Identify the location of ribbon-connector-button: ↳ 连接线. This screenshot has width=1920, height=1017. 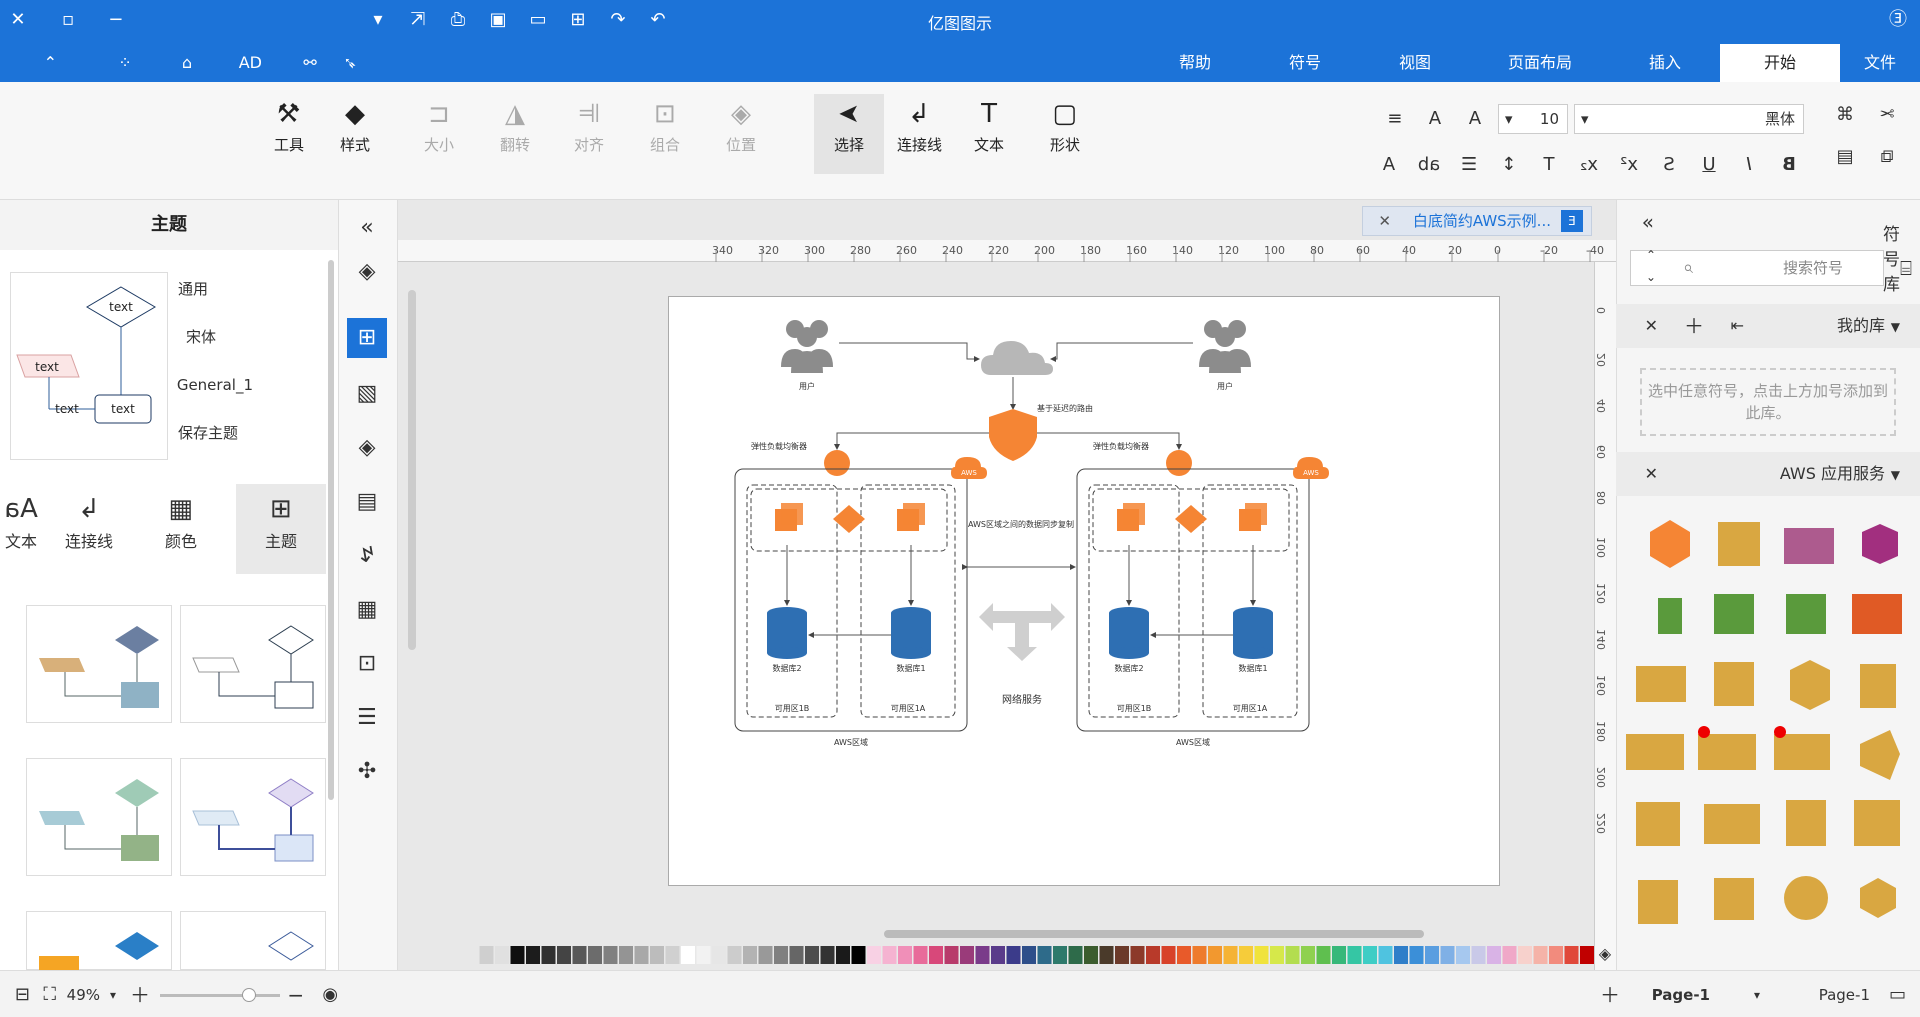
(919, 134).